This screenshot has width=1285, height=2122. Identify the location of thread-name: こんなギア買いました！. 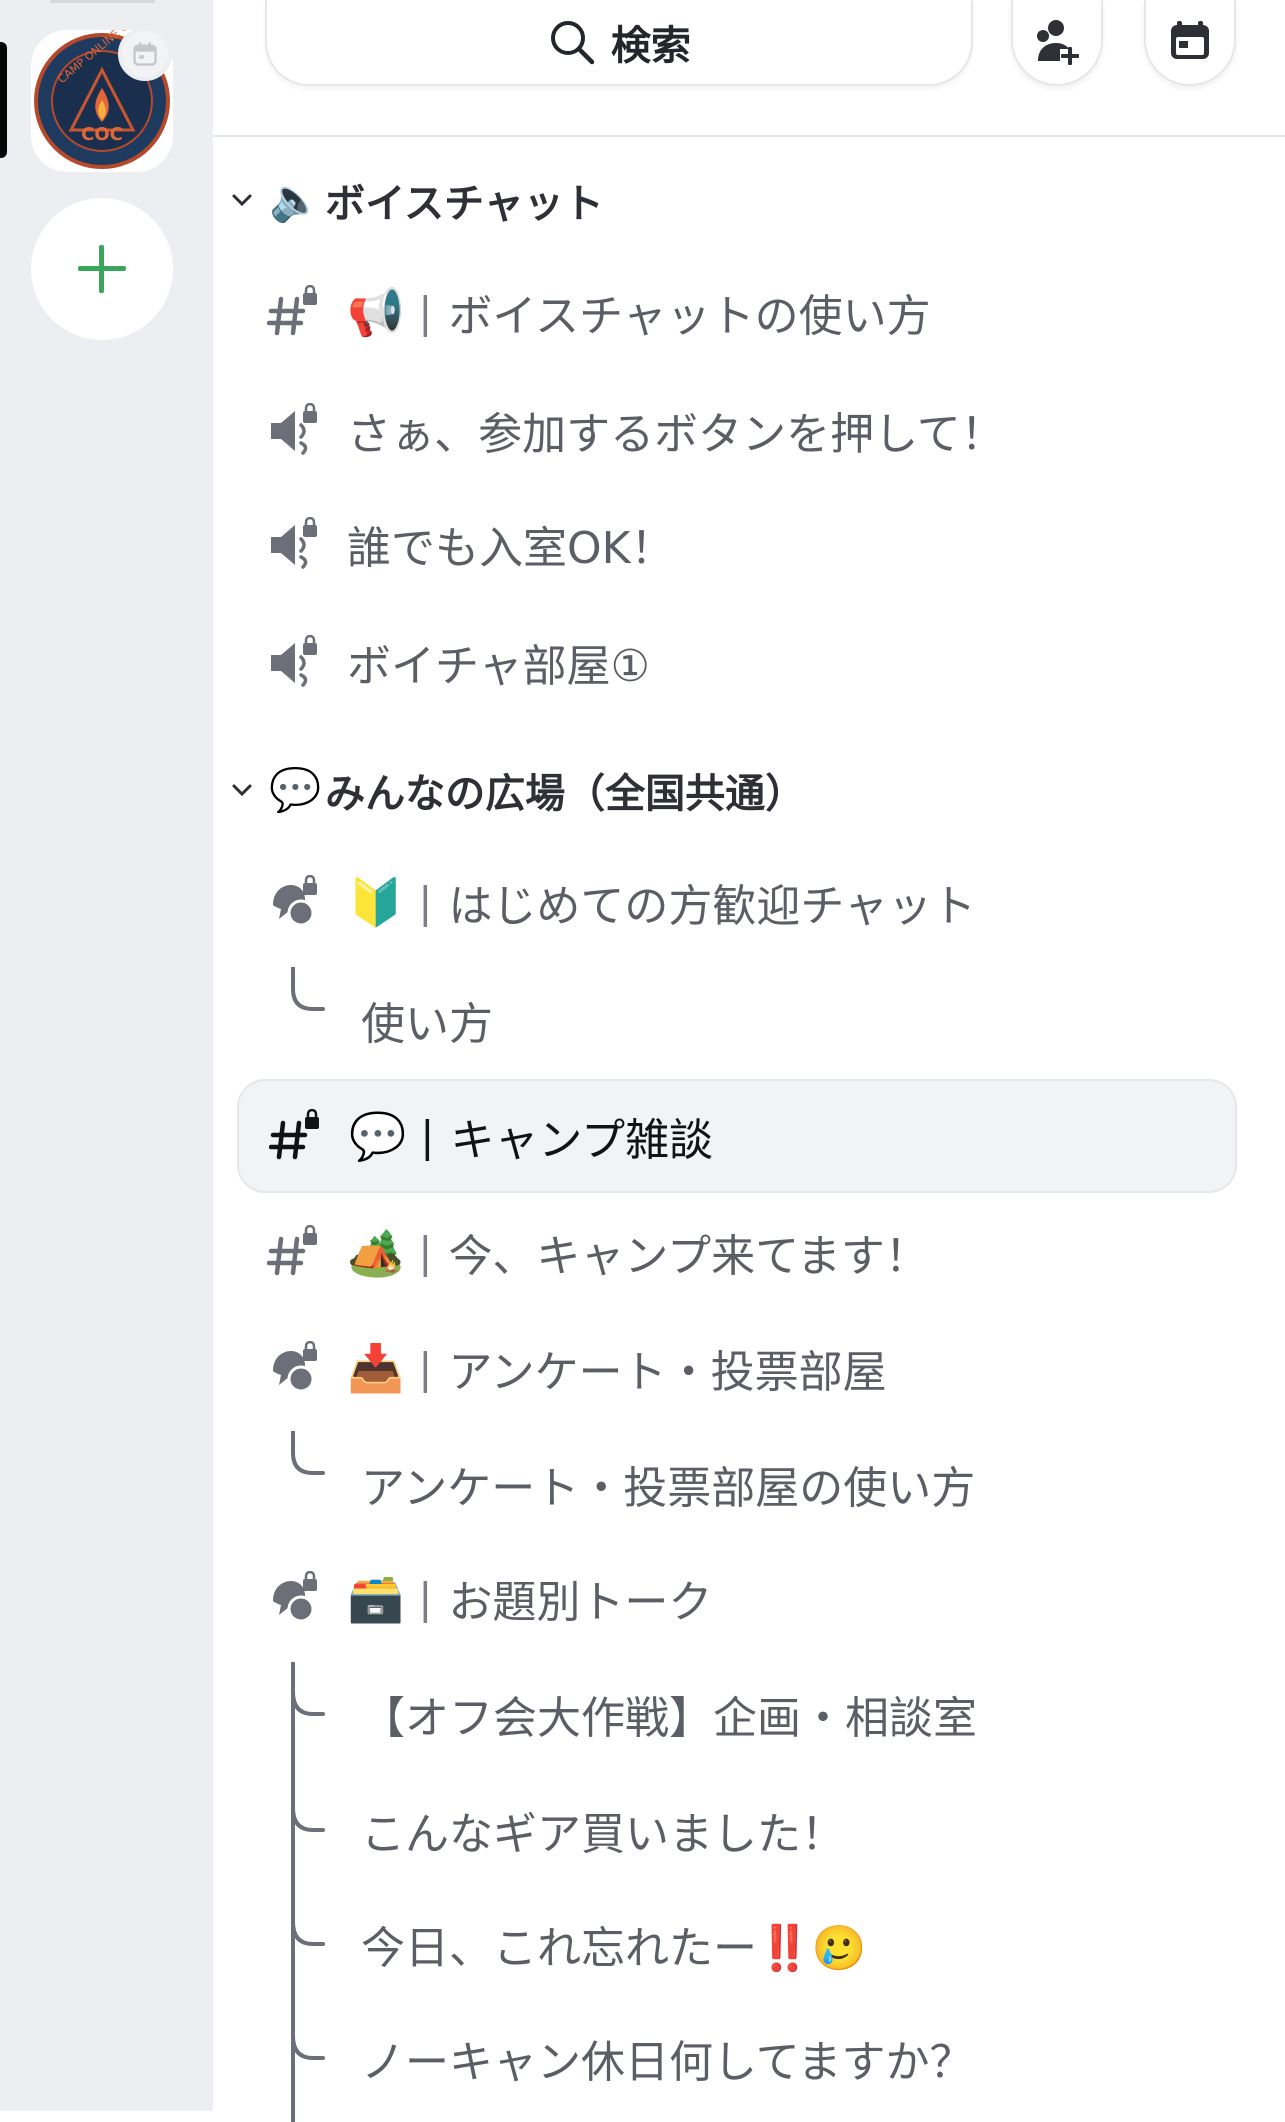
(603, 1834).